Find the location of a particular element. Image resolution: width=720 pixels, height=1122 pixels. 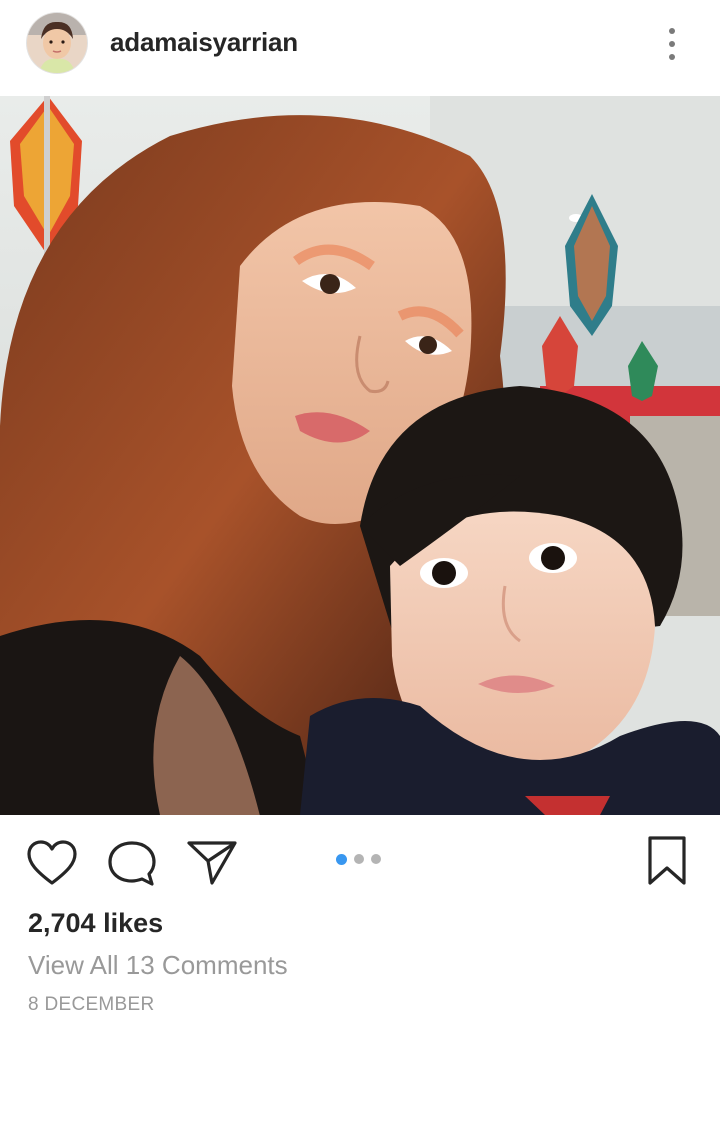

likes-count: 2,704 likes is located at coordinates (95, 923).